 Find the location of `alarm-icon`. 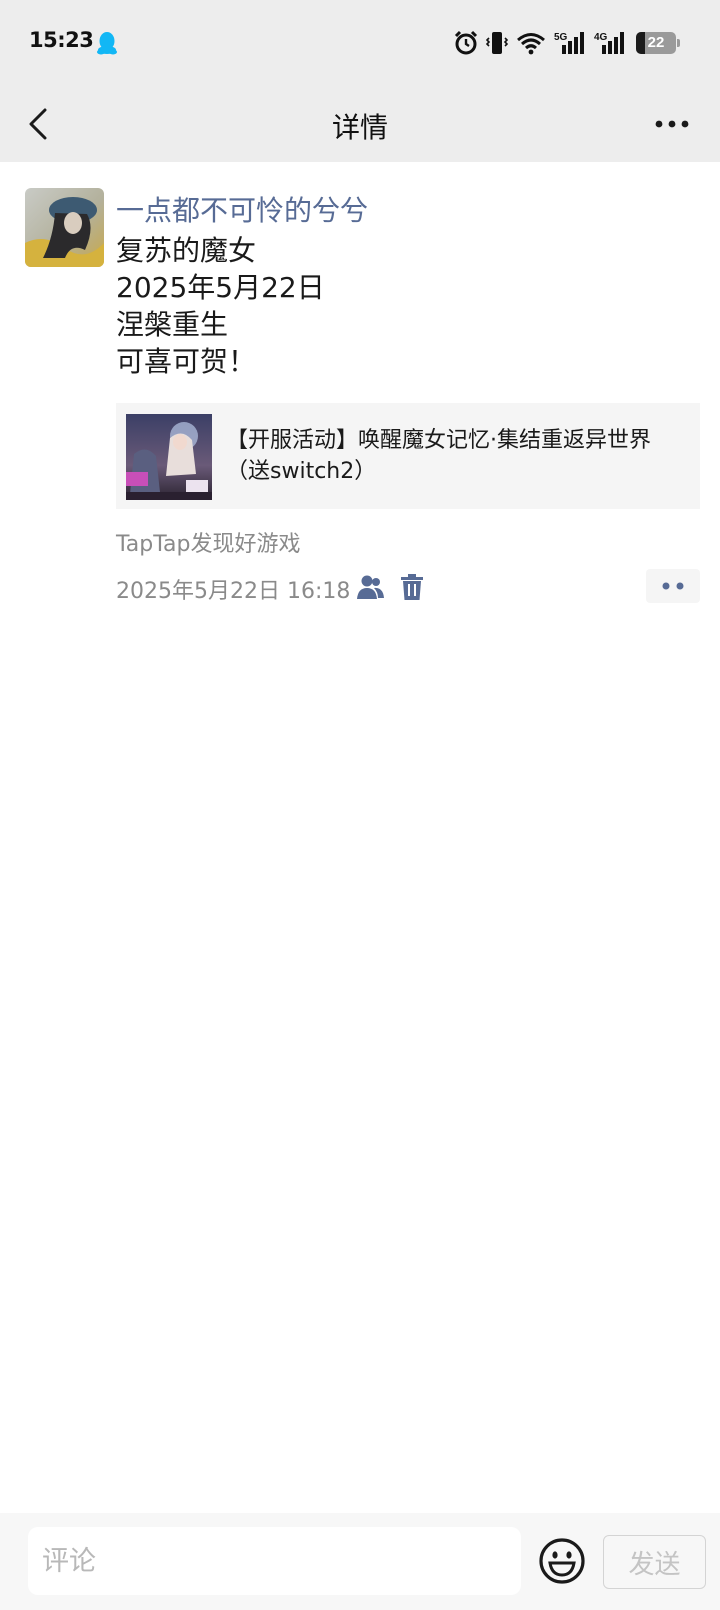

alarm-icon is located at coordinates (466, 42).